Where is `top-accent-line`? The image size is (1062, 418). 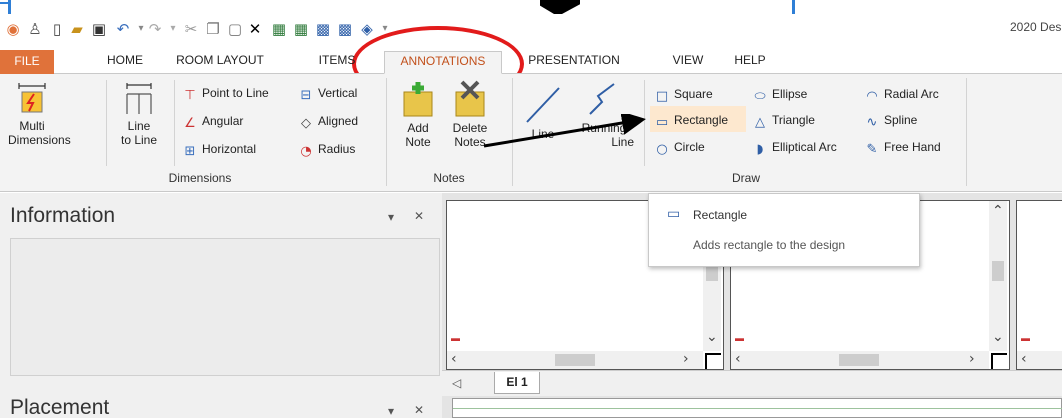
top-accent-line is located at coordinates (4, 3).